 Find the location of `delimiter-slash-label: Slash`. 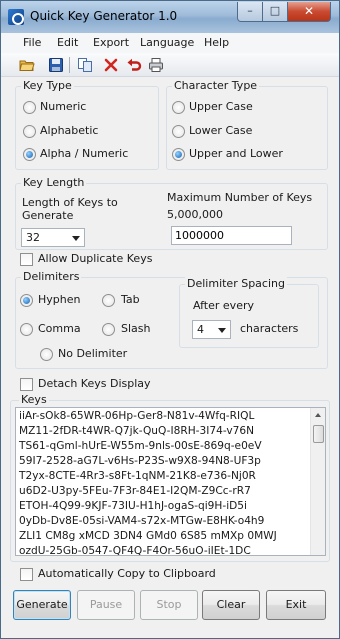

delimiter-slash-label: Slash is located at coordinates (135, 328).